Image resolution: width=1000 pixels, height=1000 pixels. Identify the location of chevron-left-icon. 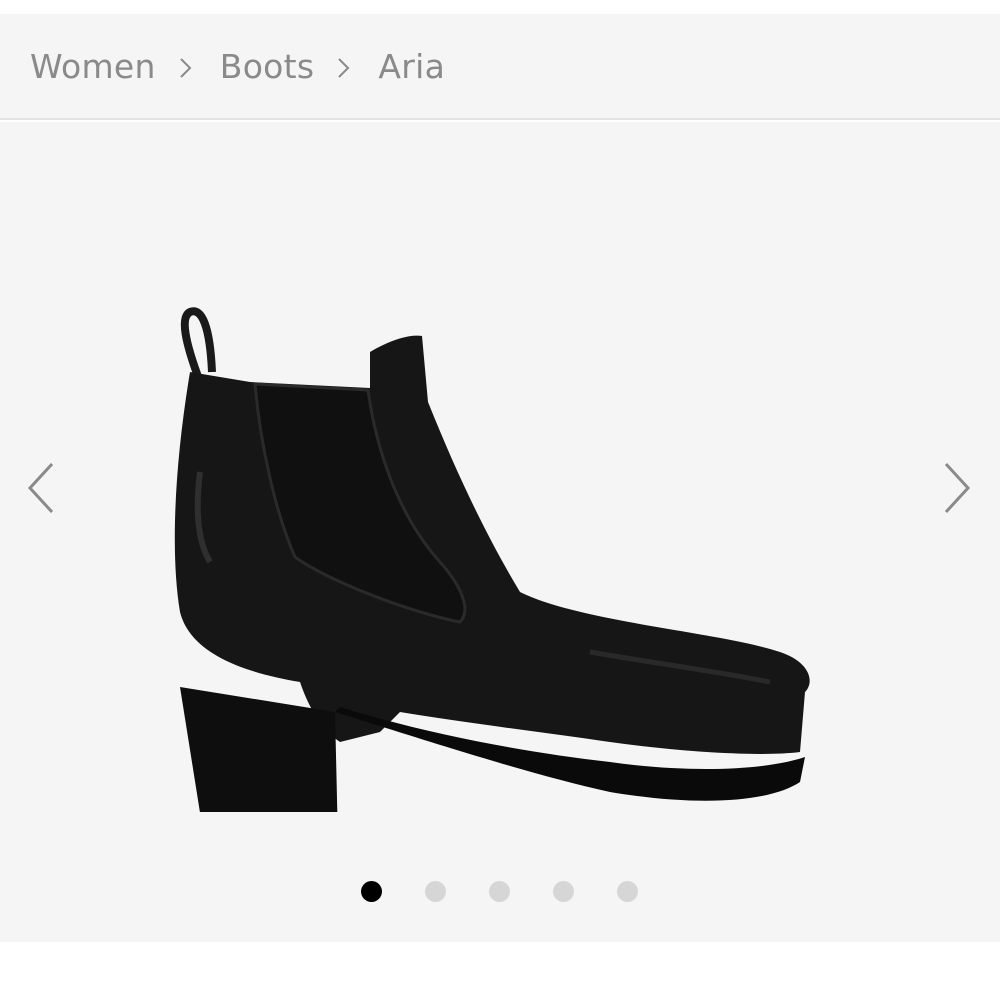
(40, 488).